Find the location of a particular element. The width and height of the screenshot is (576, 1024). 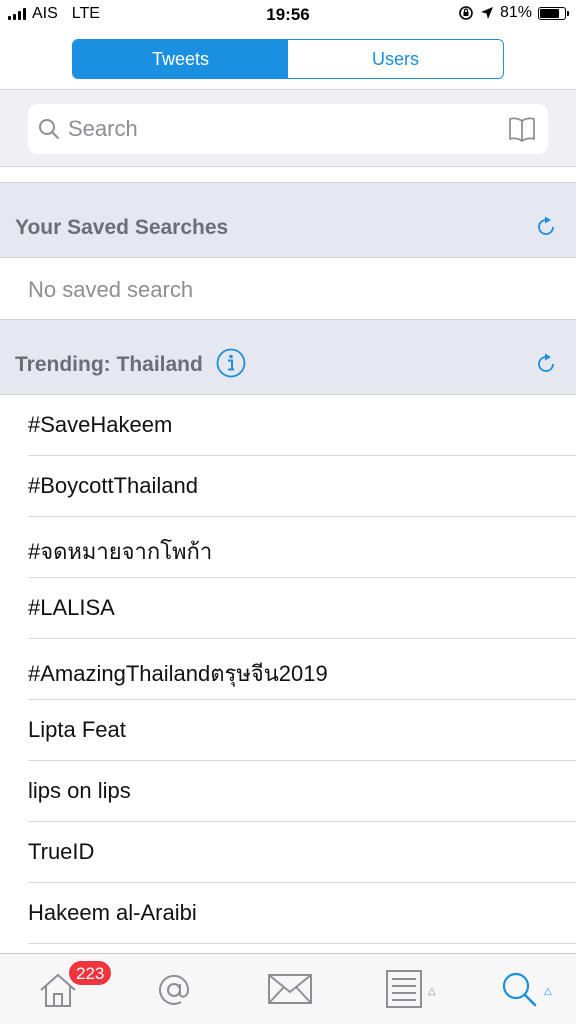

orientation-lock-icon is located at coordinates (466, 13).